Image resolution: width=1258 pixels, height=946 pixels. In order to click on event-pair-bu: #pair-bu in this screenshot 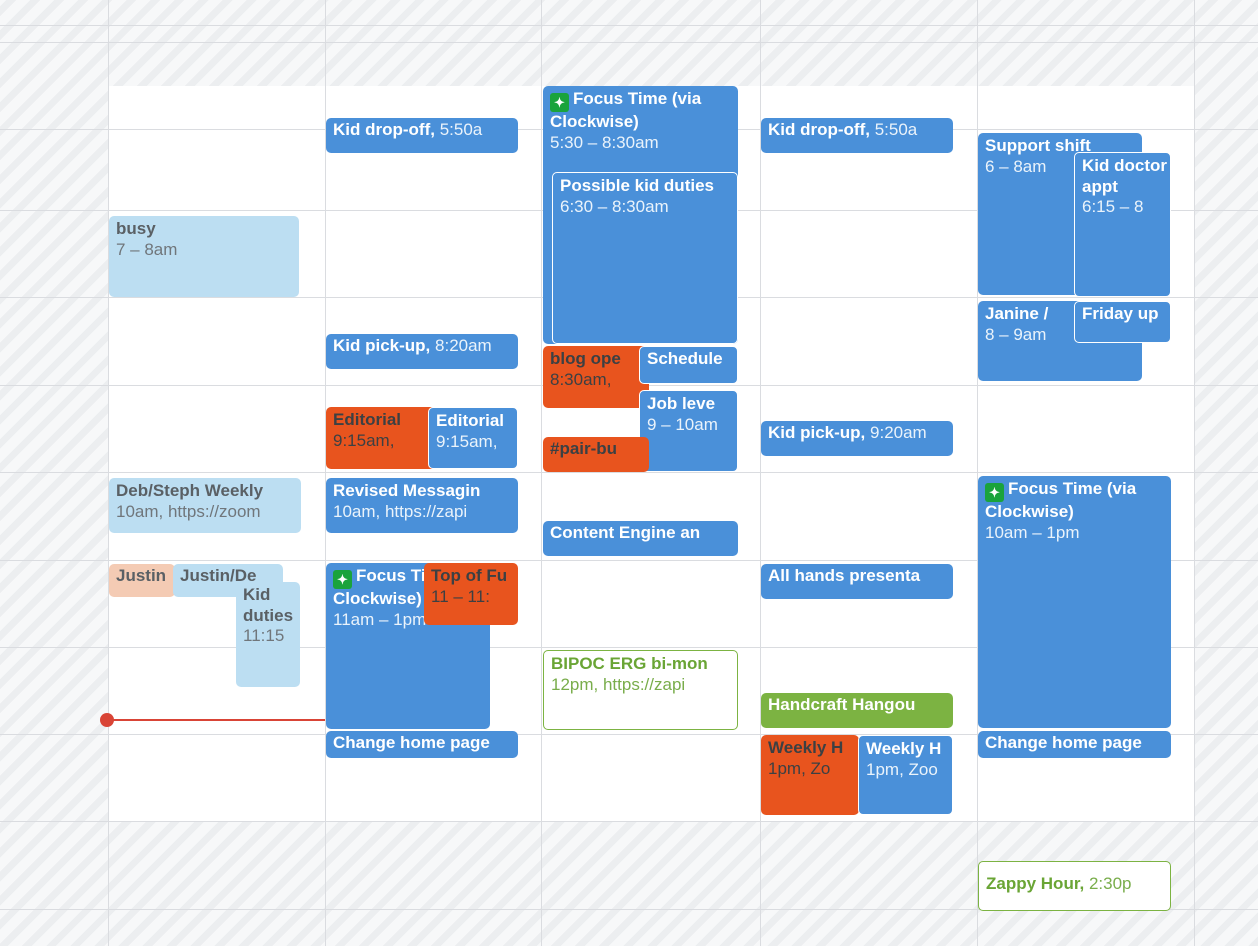, I will do `click(596, 454)`.